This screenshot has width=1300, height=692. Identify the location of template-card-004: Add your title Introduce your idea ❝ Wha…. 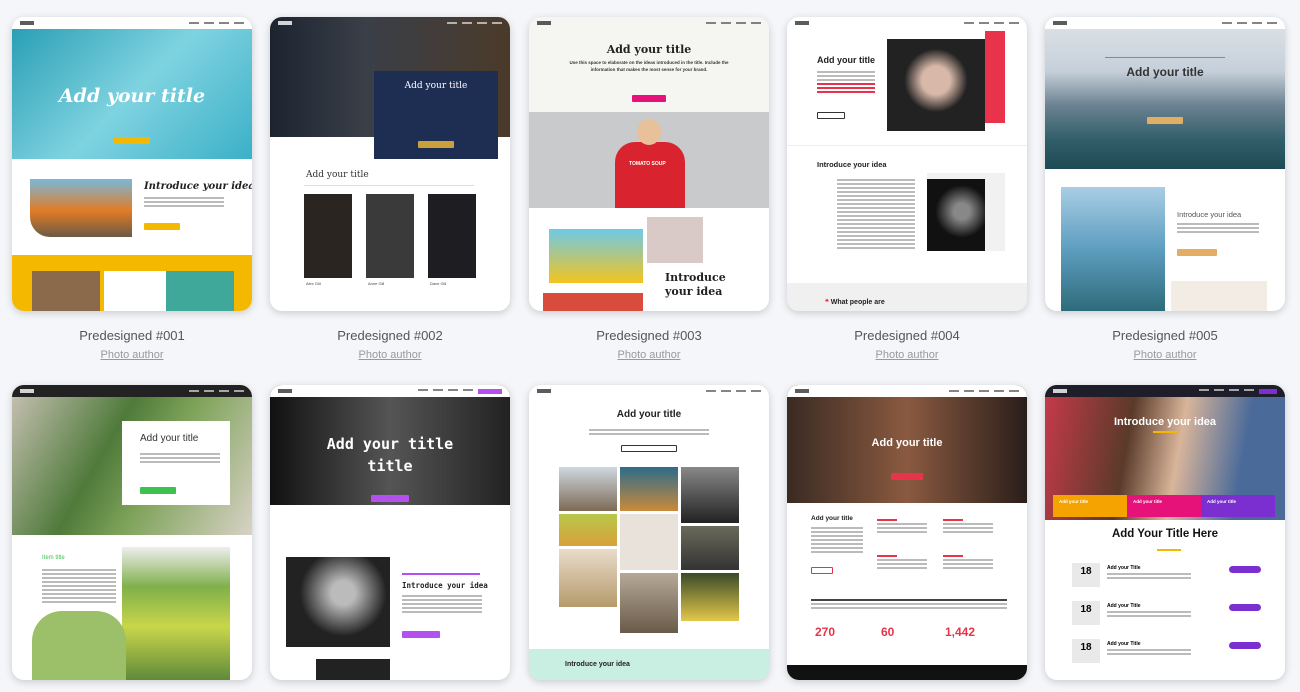
(907, 164).